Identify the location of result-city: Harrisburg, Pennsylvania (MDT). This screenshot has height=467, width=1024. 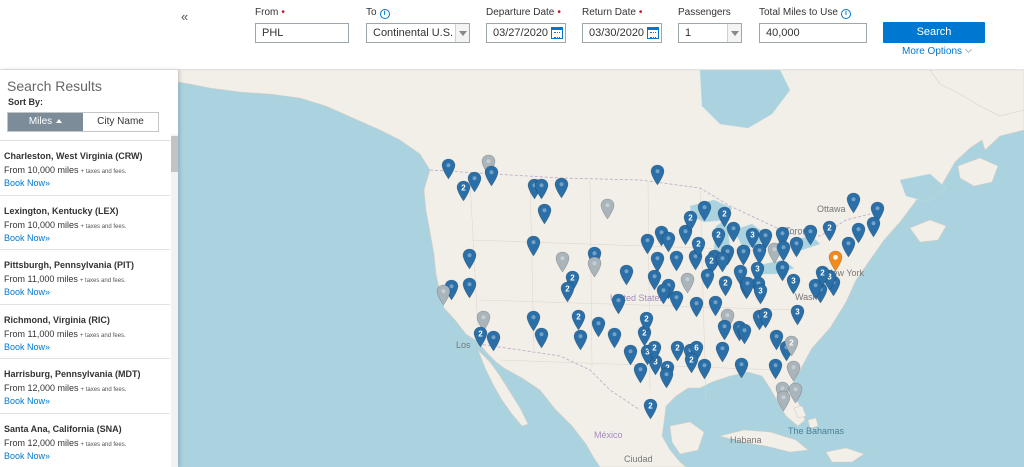
(87, 374).